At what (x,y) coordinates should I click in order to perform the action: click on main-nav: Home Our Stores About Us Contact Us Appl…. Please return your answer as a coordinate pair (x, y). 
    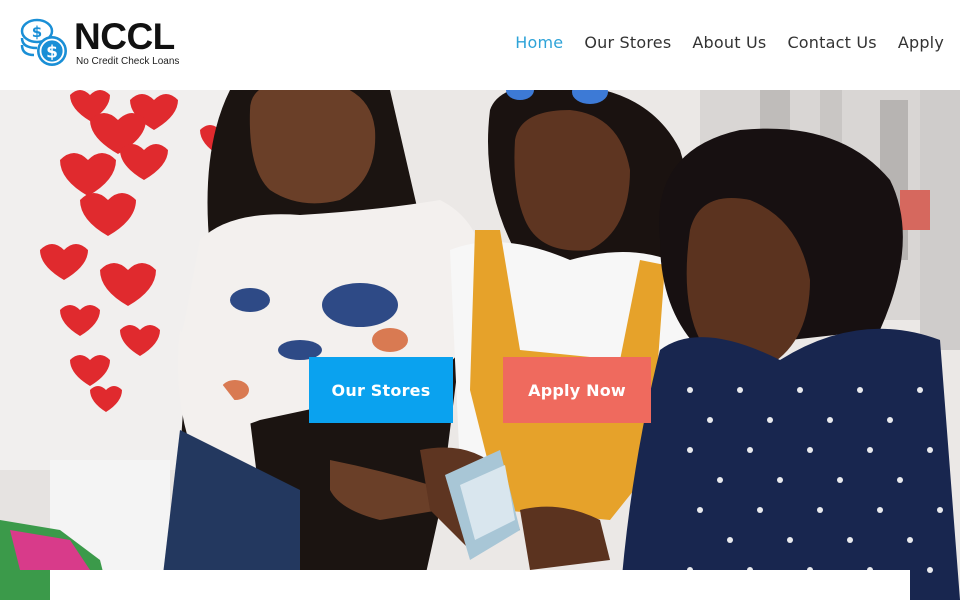
    Looking at the image, I should click on (719, 42).